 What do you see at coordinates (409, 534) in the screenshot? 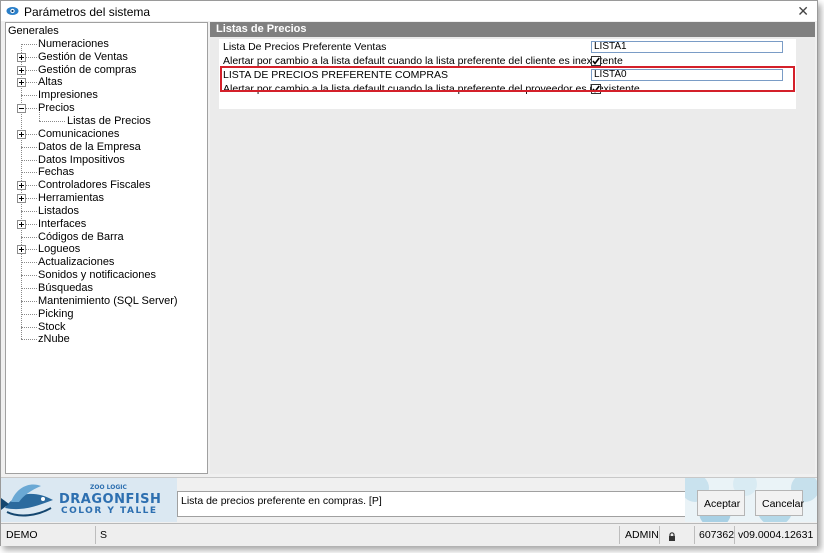
I see `status-bar: DEMO S ADMIN 607362 v09.0004.12631` at bounding box center [409, 534].